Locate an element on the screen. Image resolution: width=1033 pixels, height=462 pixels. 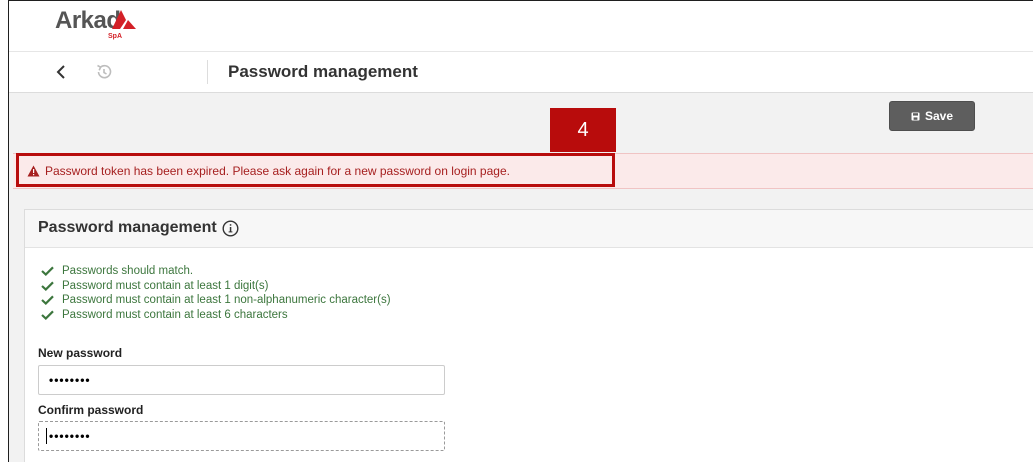
info-icon is located at coordinates (230, 228).